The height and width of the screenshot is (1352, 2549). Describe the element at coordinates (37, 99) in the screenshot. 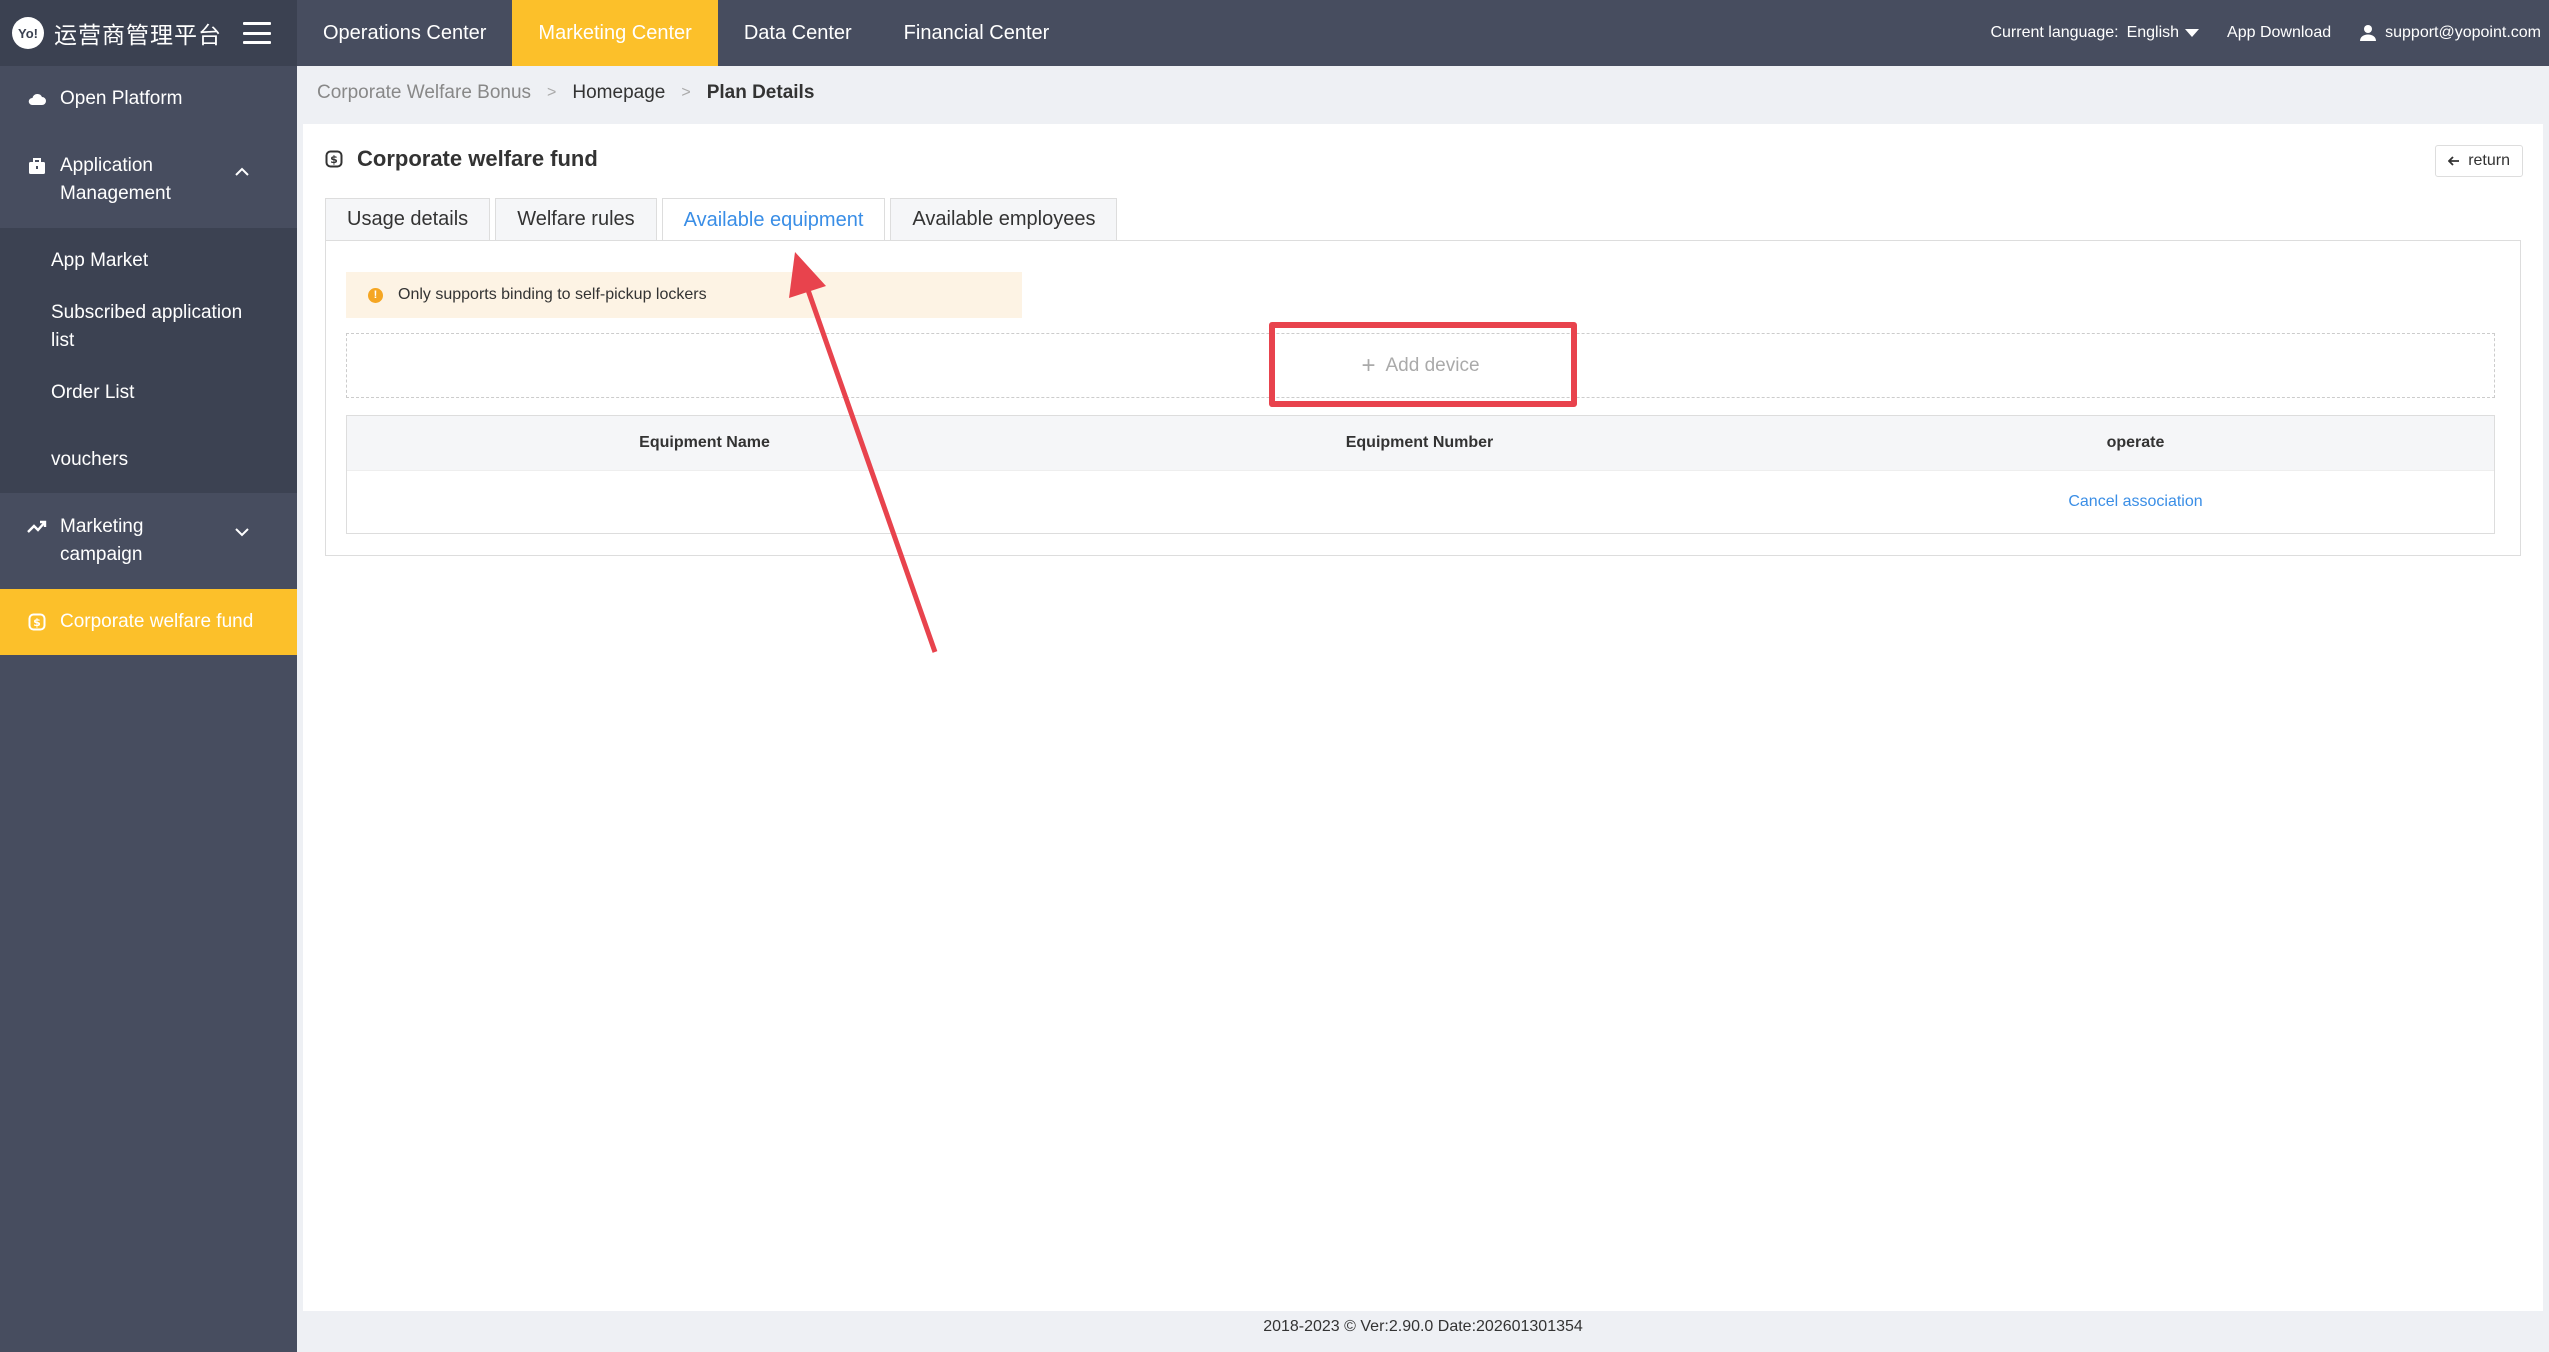

I see `cloud-icon` at that location.